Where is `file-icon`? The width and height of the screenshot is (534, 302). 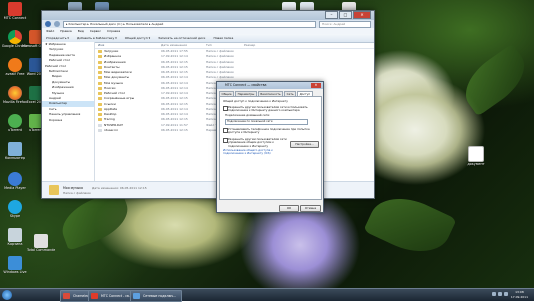
file-icon is located at coordinates (100, 125).